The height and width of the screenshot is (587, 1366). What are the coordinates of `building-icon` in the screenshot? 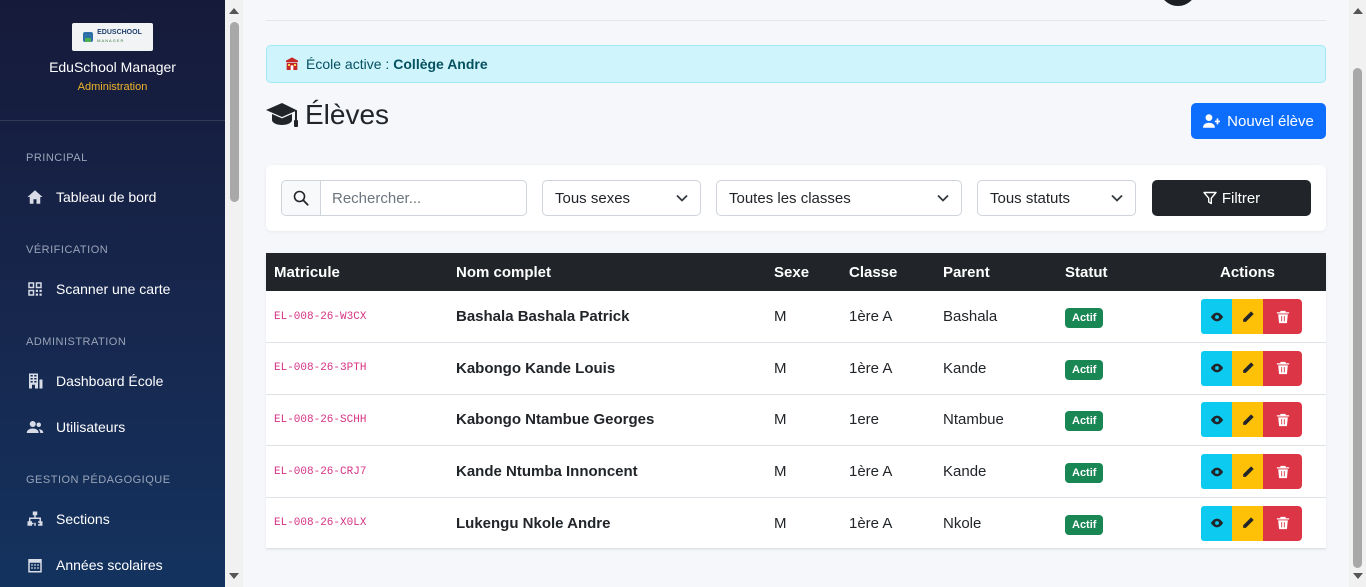 It's located at (36, 381).